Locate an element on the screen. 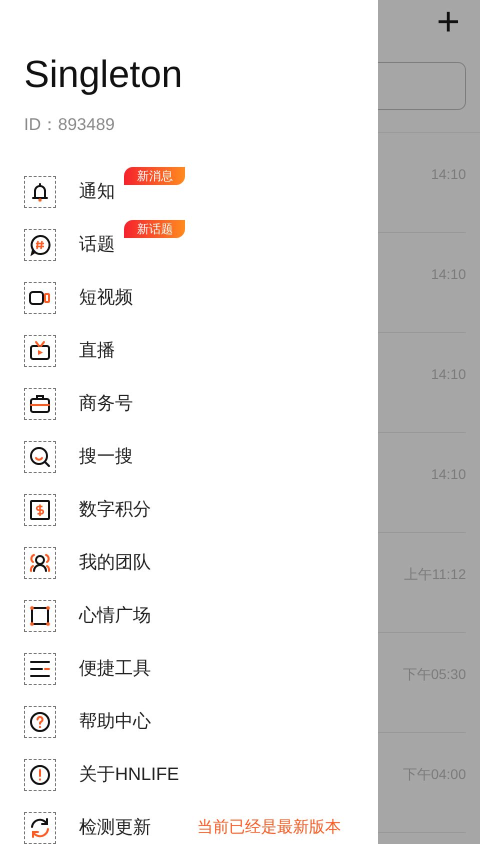  new-badge: 新消息 is located at coordinates (154, 176).